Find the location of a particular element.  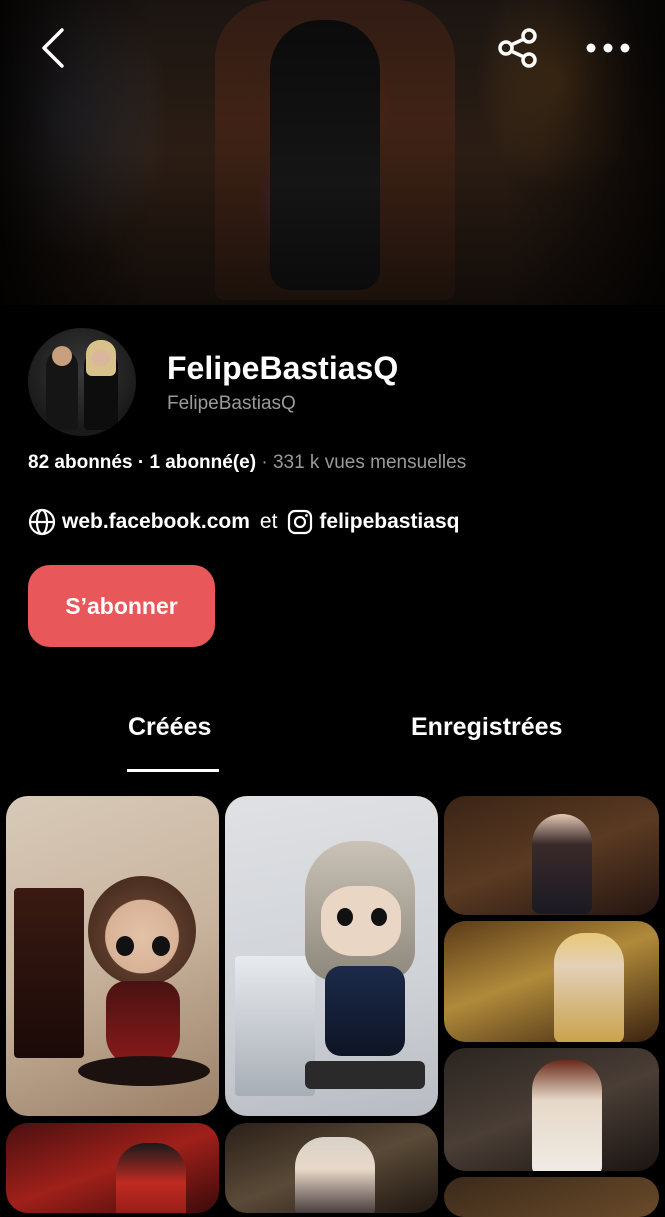

back-button is located at coordinates (53, 48).